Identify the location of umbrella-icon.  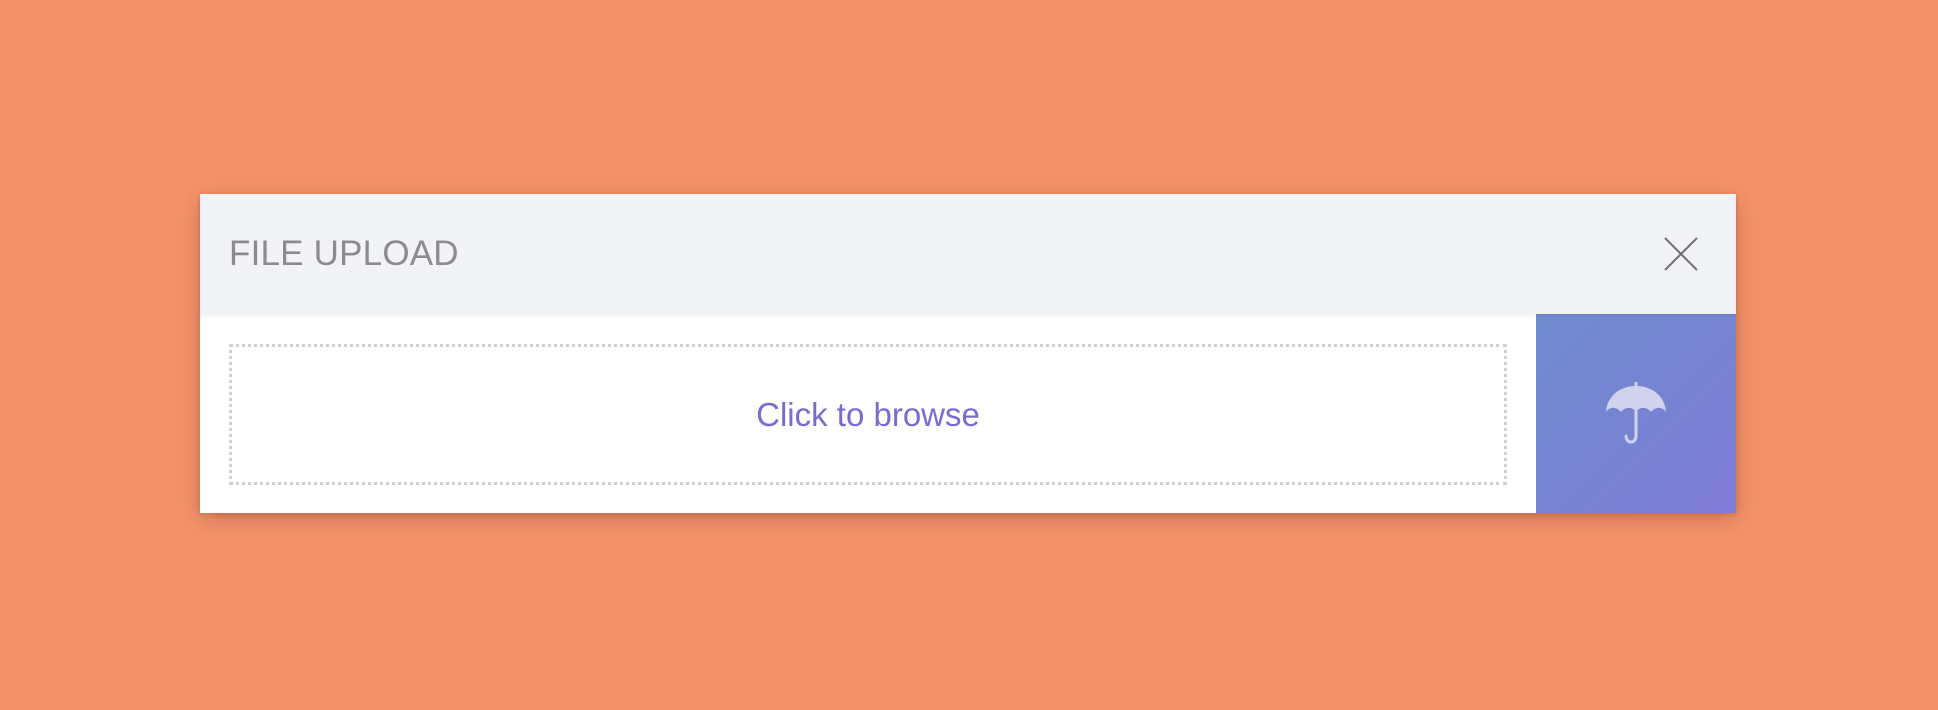
(1636, 412).